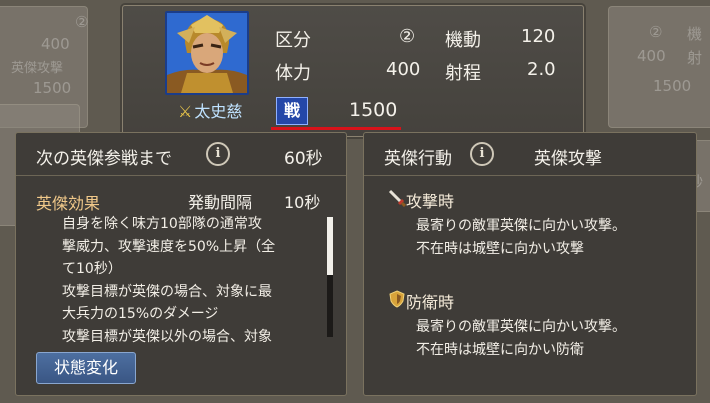  Describe the element at coordinates (521, 237) in the screenshot. I see `attack-description: 最寄りの敵軍英傑に向かい攻撃。 不在時は城壁に向かい攻撃` at that location.